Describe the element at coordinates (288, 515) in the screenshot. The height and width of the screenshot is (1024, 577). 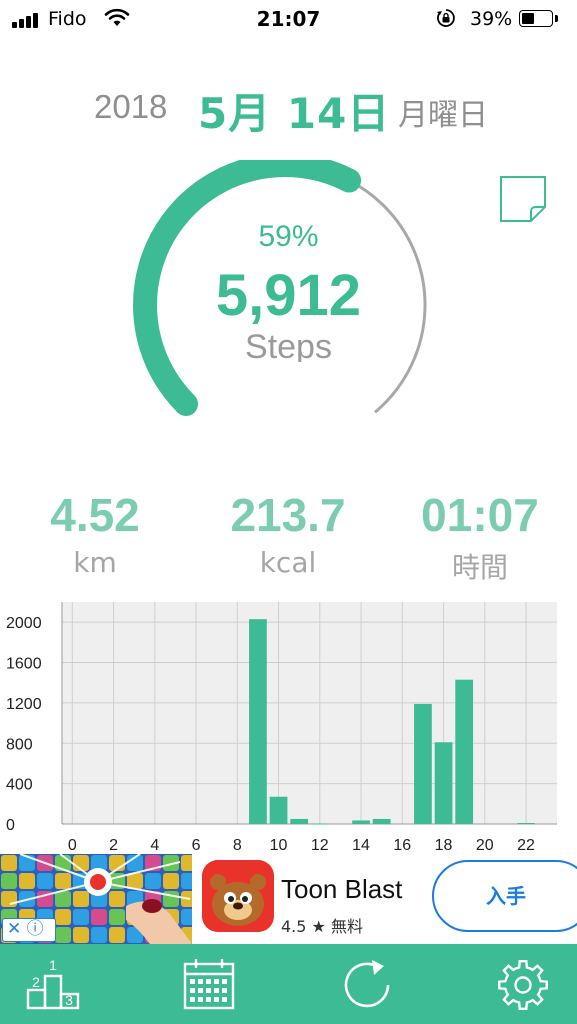
I see `calories-value: 213.7` at that location.